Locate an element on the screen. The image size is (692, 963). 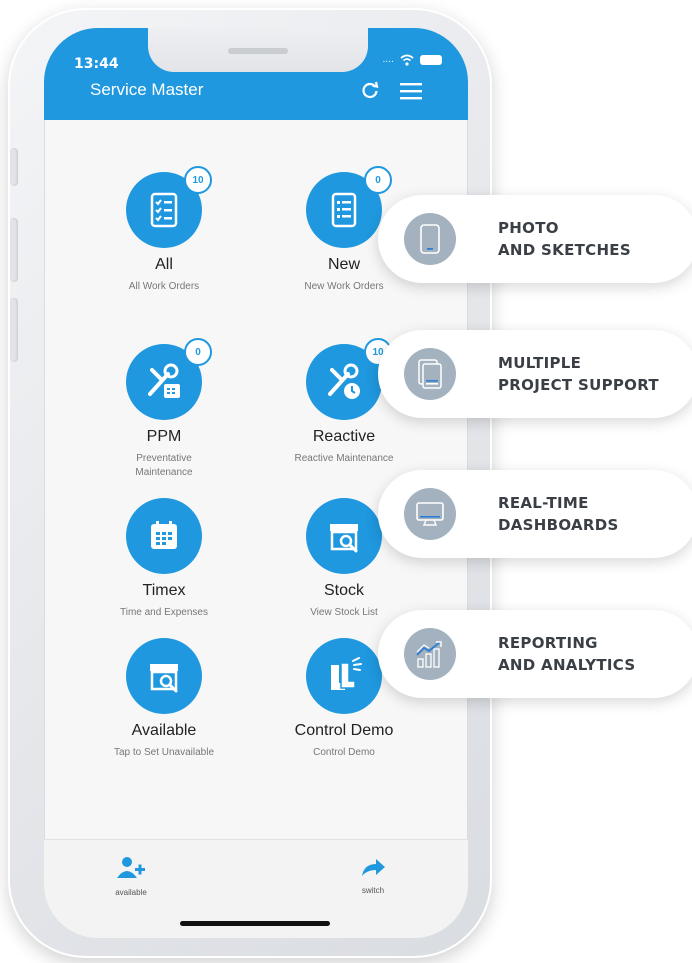
tile-subtitle: Preventative Maintenance is located at coordinates (164, 465).